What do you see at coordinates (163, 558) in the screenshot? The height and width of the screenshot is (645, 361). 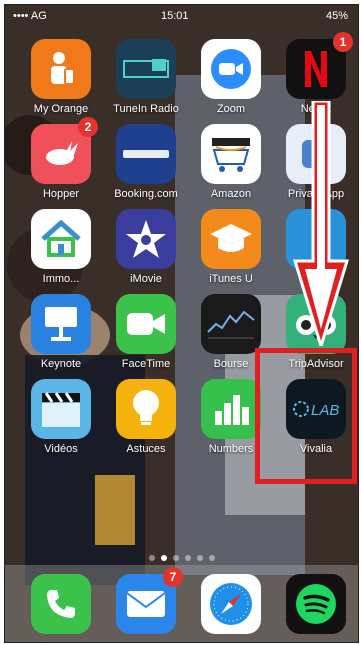 I see `page-dot-active` at bounding box center [163, 558].